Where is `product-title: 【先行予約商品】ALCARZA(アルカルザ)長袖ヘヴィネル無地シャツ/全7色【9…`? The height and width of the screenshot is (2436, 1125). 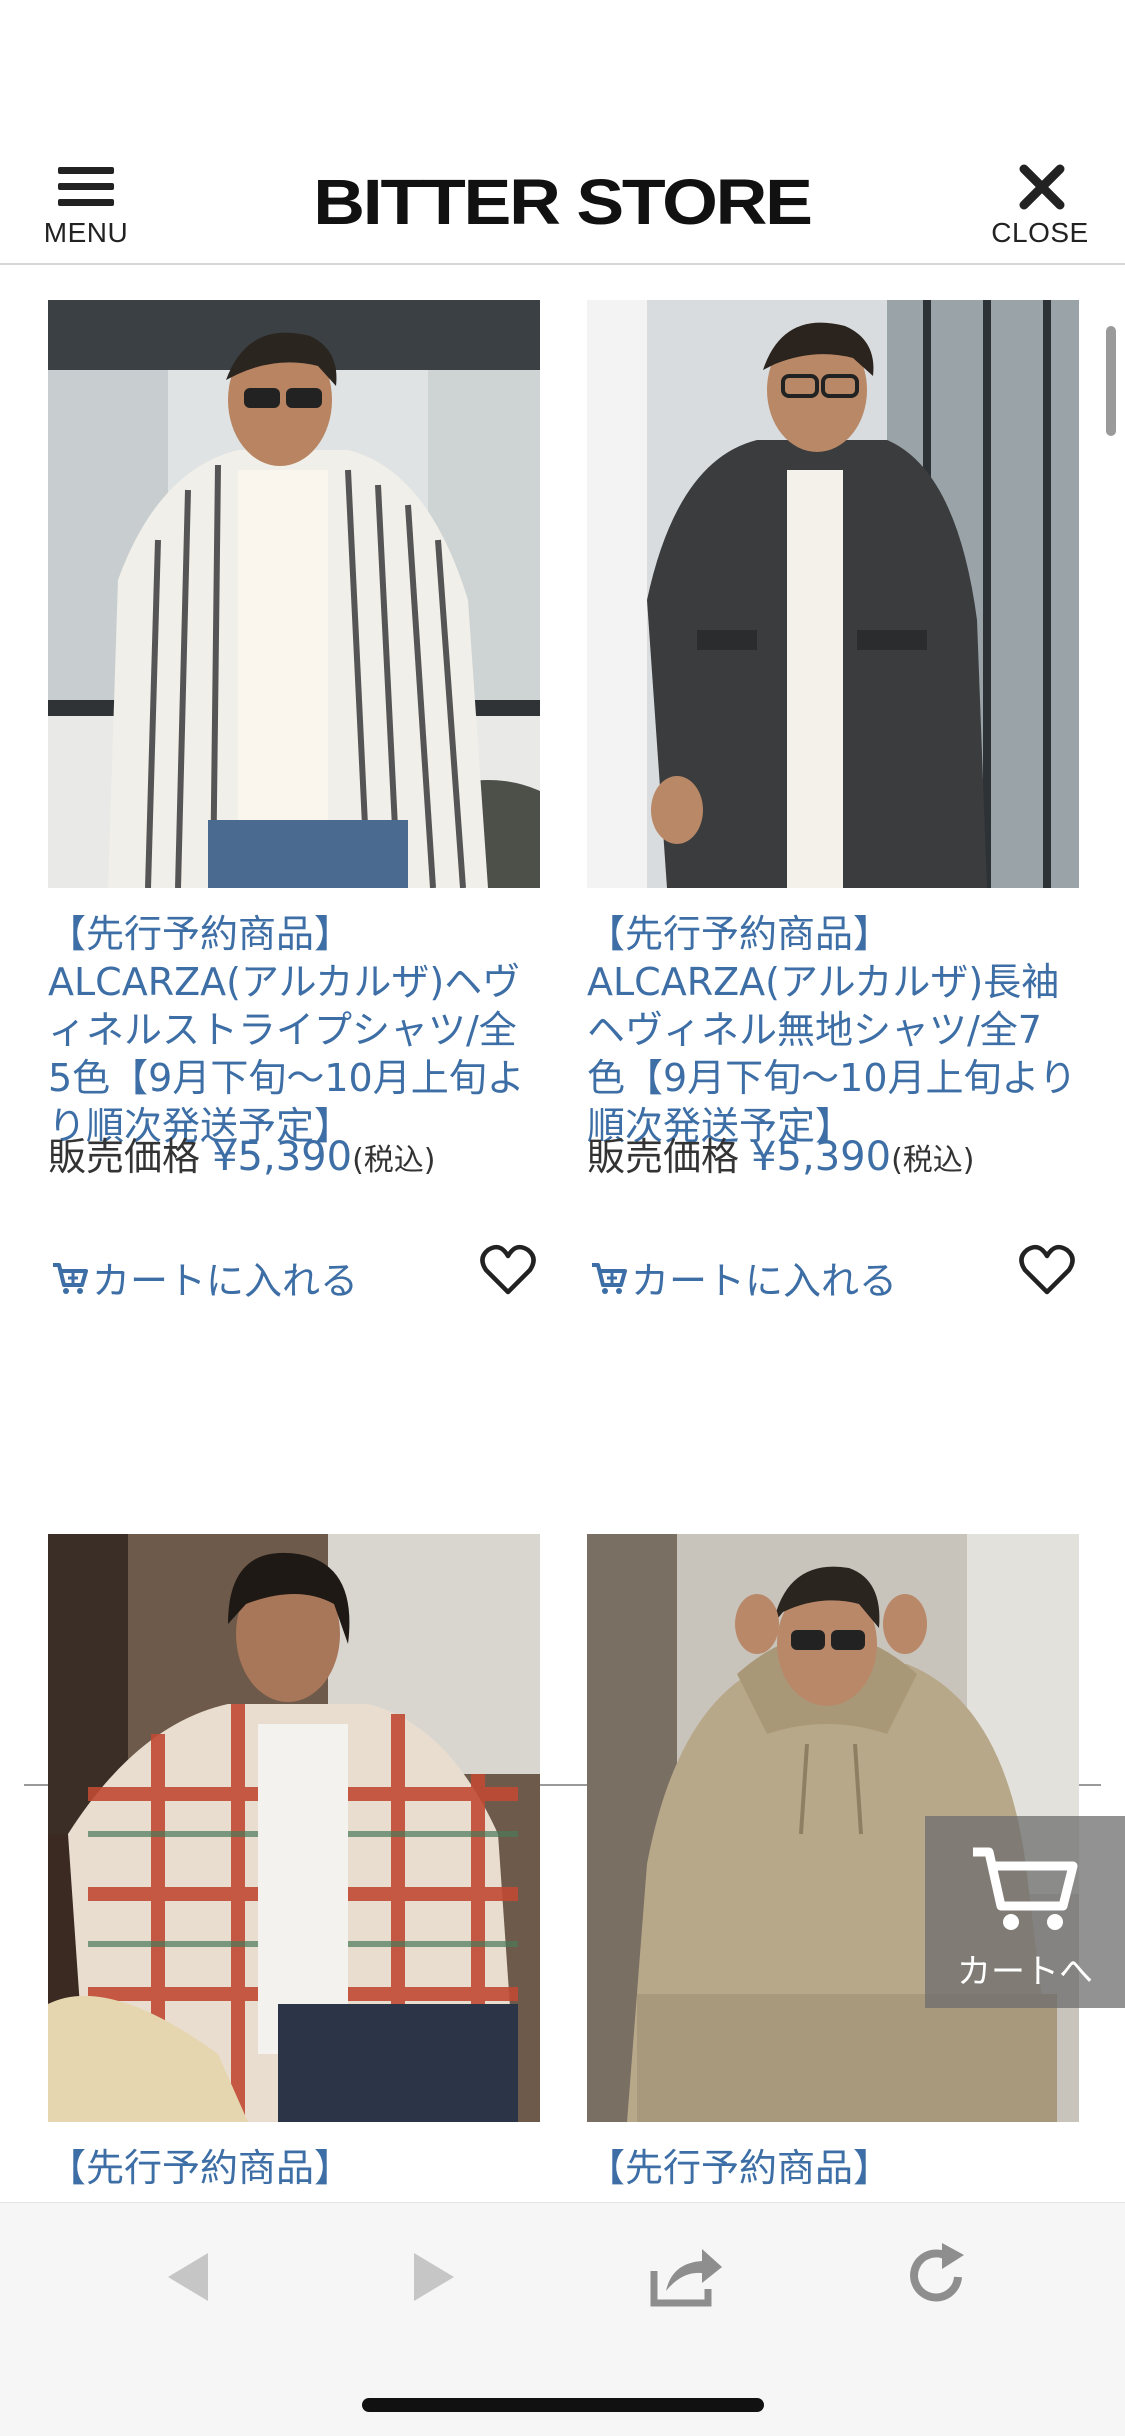 product-title: 【先行予約商品】ALCARZA(アルカルザ)長袖ヘヴィネル無地シャツ/全7色【9… is located at coordinates (833, 1030).